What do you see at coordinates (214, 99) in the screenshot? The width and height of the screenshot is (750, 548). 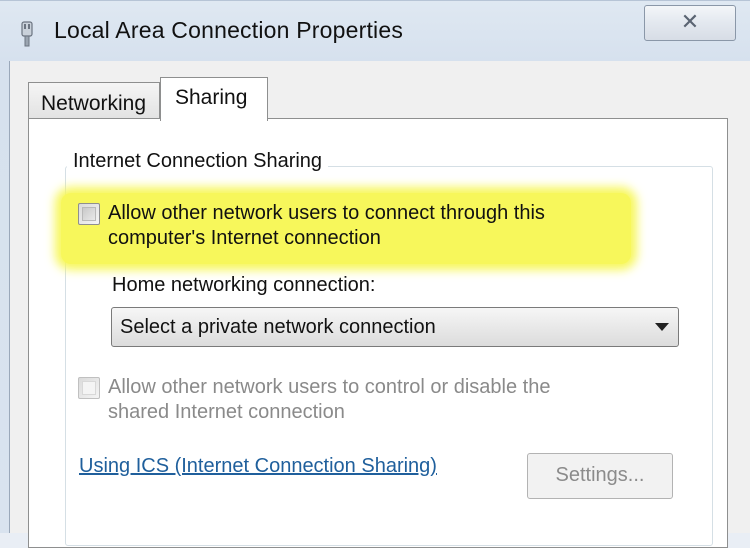 I see `tab-sharing: Sharing` at bounding box center [214, 99].